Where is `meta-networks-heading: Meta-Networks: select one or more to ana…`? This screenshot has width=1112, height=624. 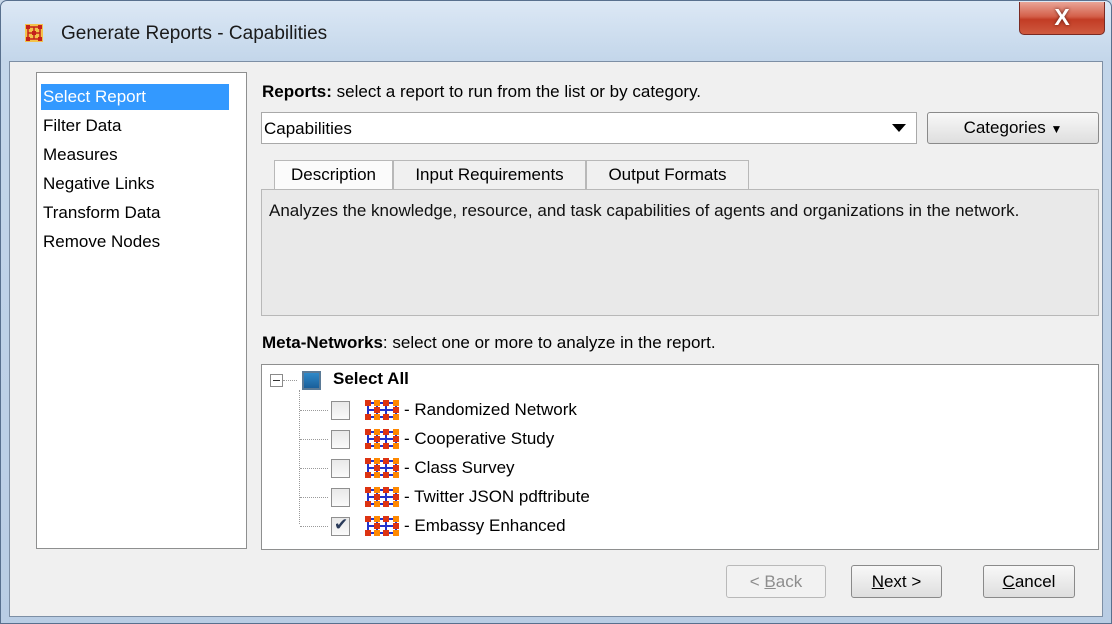 meta-networks-heading: Meta-Networks: select one or more to ana… is located at coordinates (489, 343).